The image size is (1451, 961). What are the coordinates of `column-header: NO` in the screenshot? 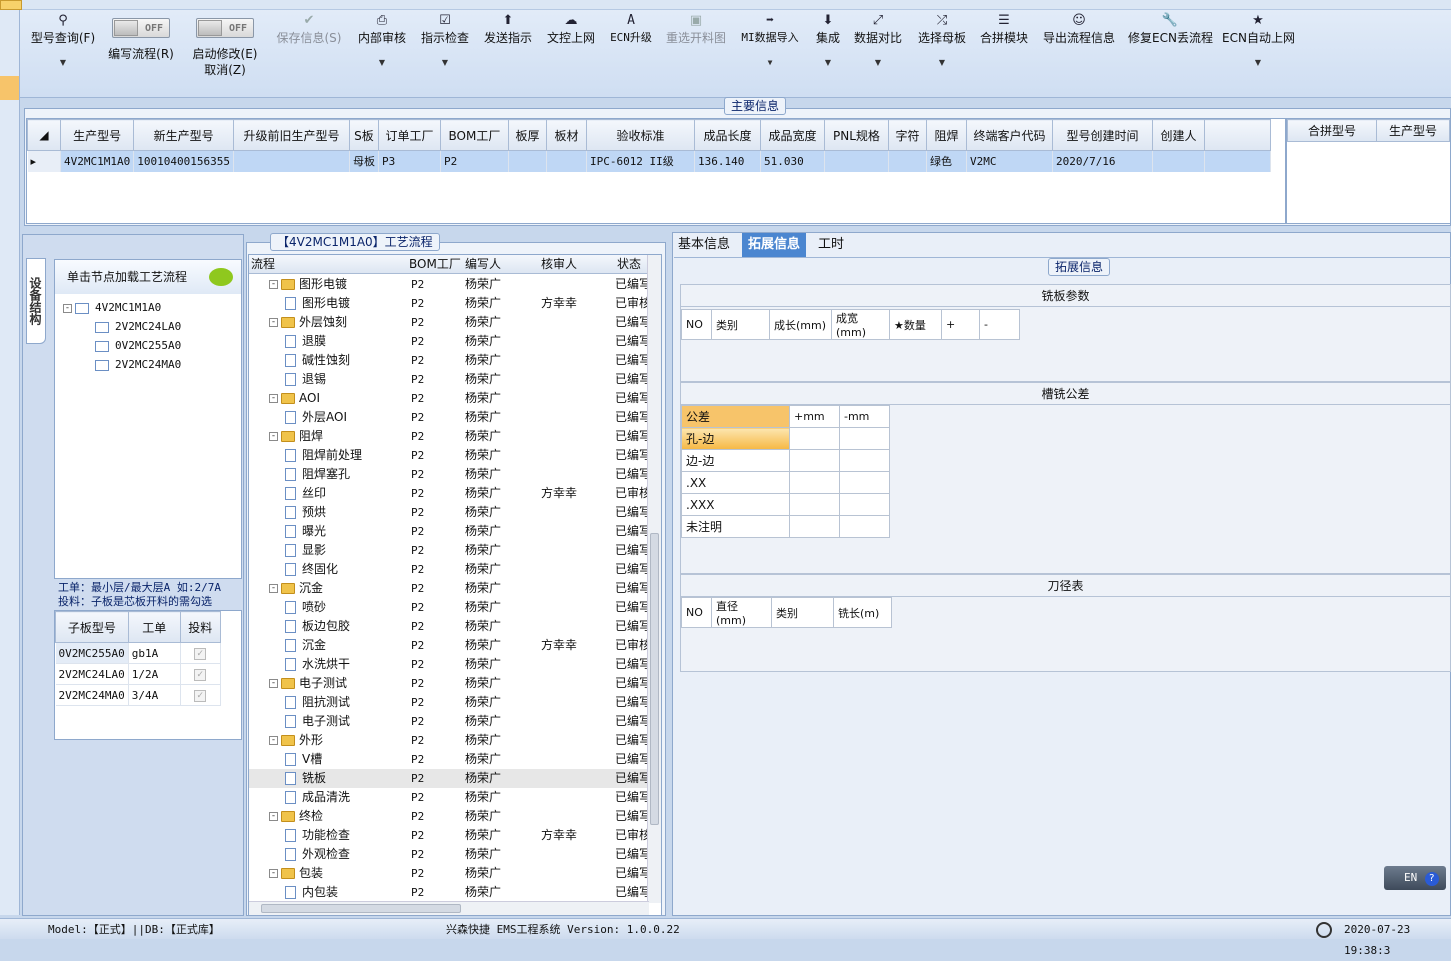 It's located at (696, 612).